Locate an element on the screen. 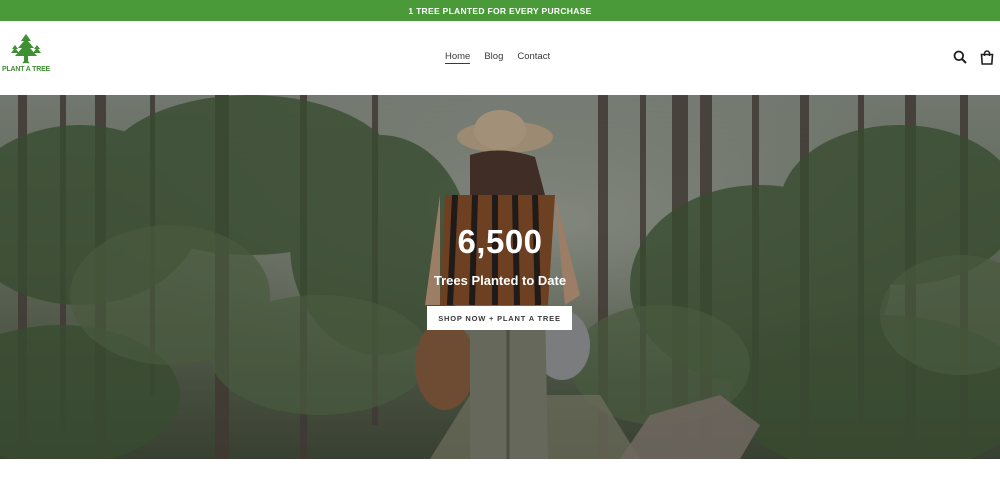  site-logo: PLANT A TREE is located at coordinates (26, 56).